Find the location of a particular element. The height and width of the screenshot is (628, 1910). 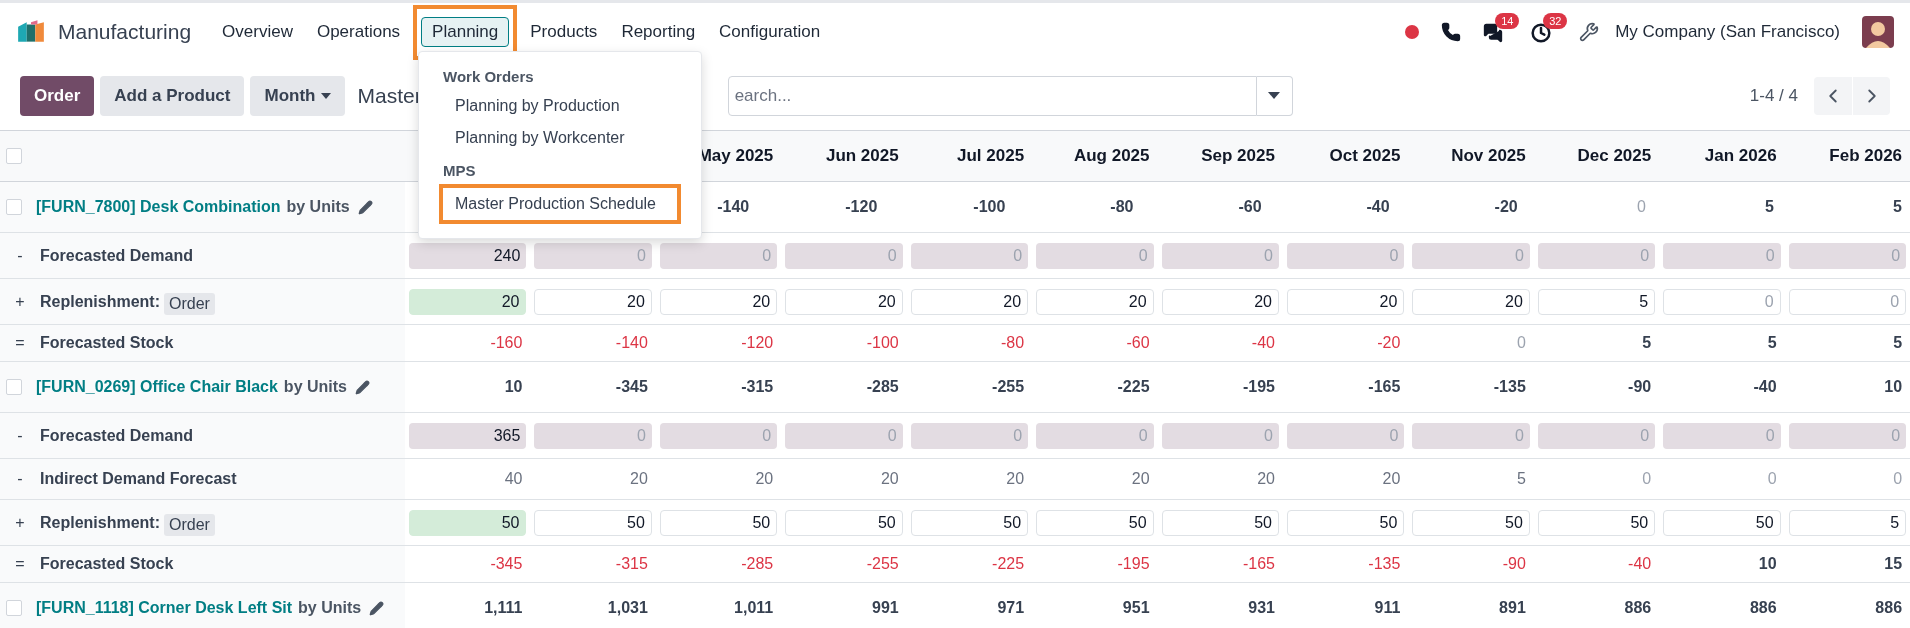

menu-item: Planning by Production is located at coordinates (560, 106).